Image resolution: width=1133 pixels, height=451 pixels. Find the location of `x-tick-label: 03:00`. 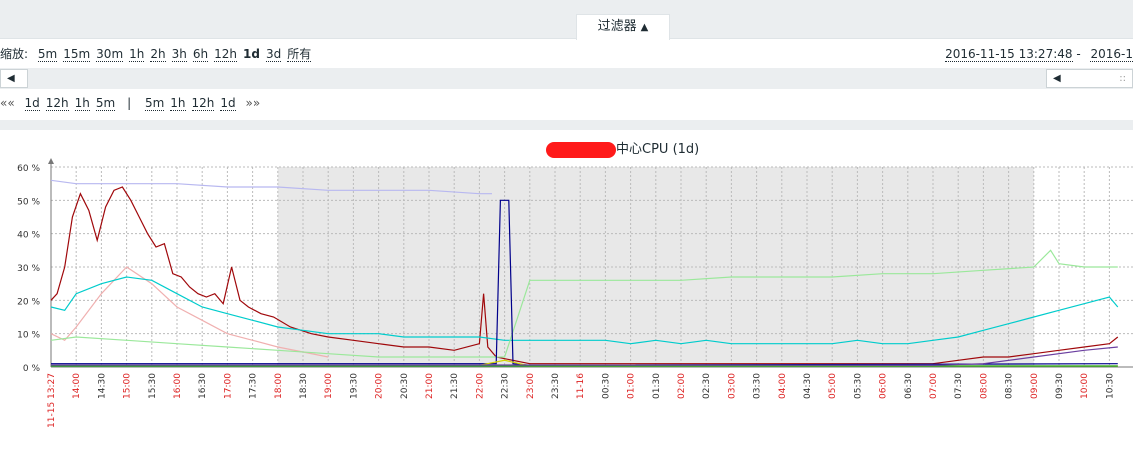

x-tick-label: 03:00 is located at coordinates (732, 386).